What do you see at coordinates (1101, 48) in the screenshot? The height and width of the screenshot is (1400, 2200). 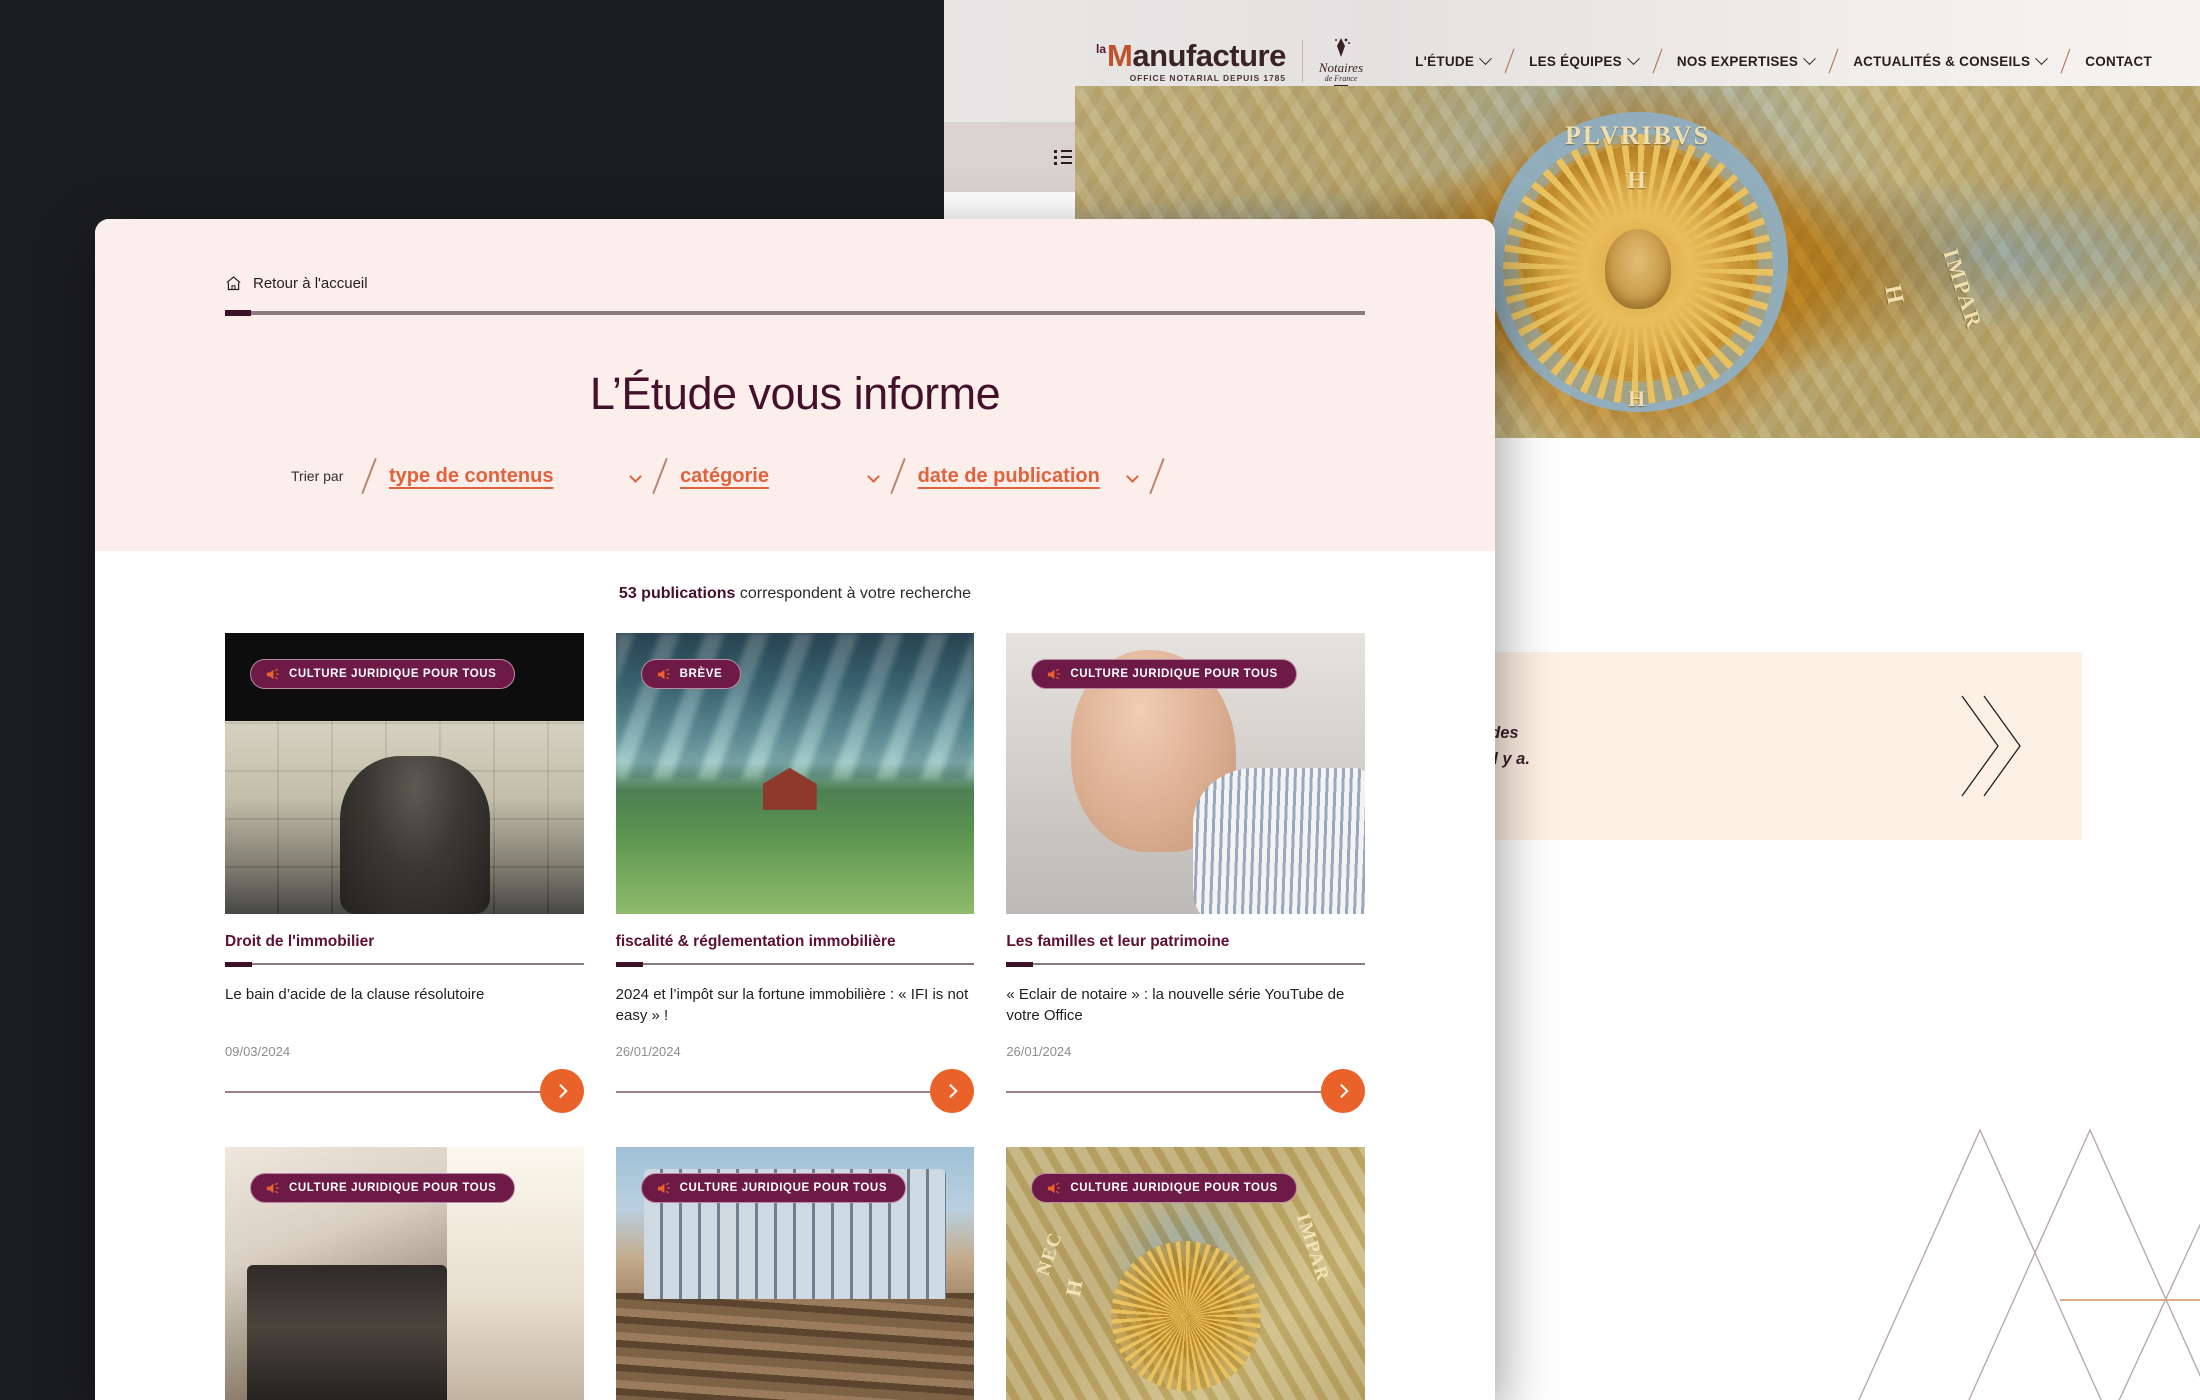 I see `logo-la: la` at bounding box center [1101, 48].